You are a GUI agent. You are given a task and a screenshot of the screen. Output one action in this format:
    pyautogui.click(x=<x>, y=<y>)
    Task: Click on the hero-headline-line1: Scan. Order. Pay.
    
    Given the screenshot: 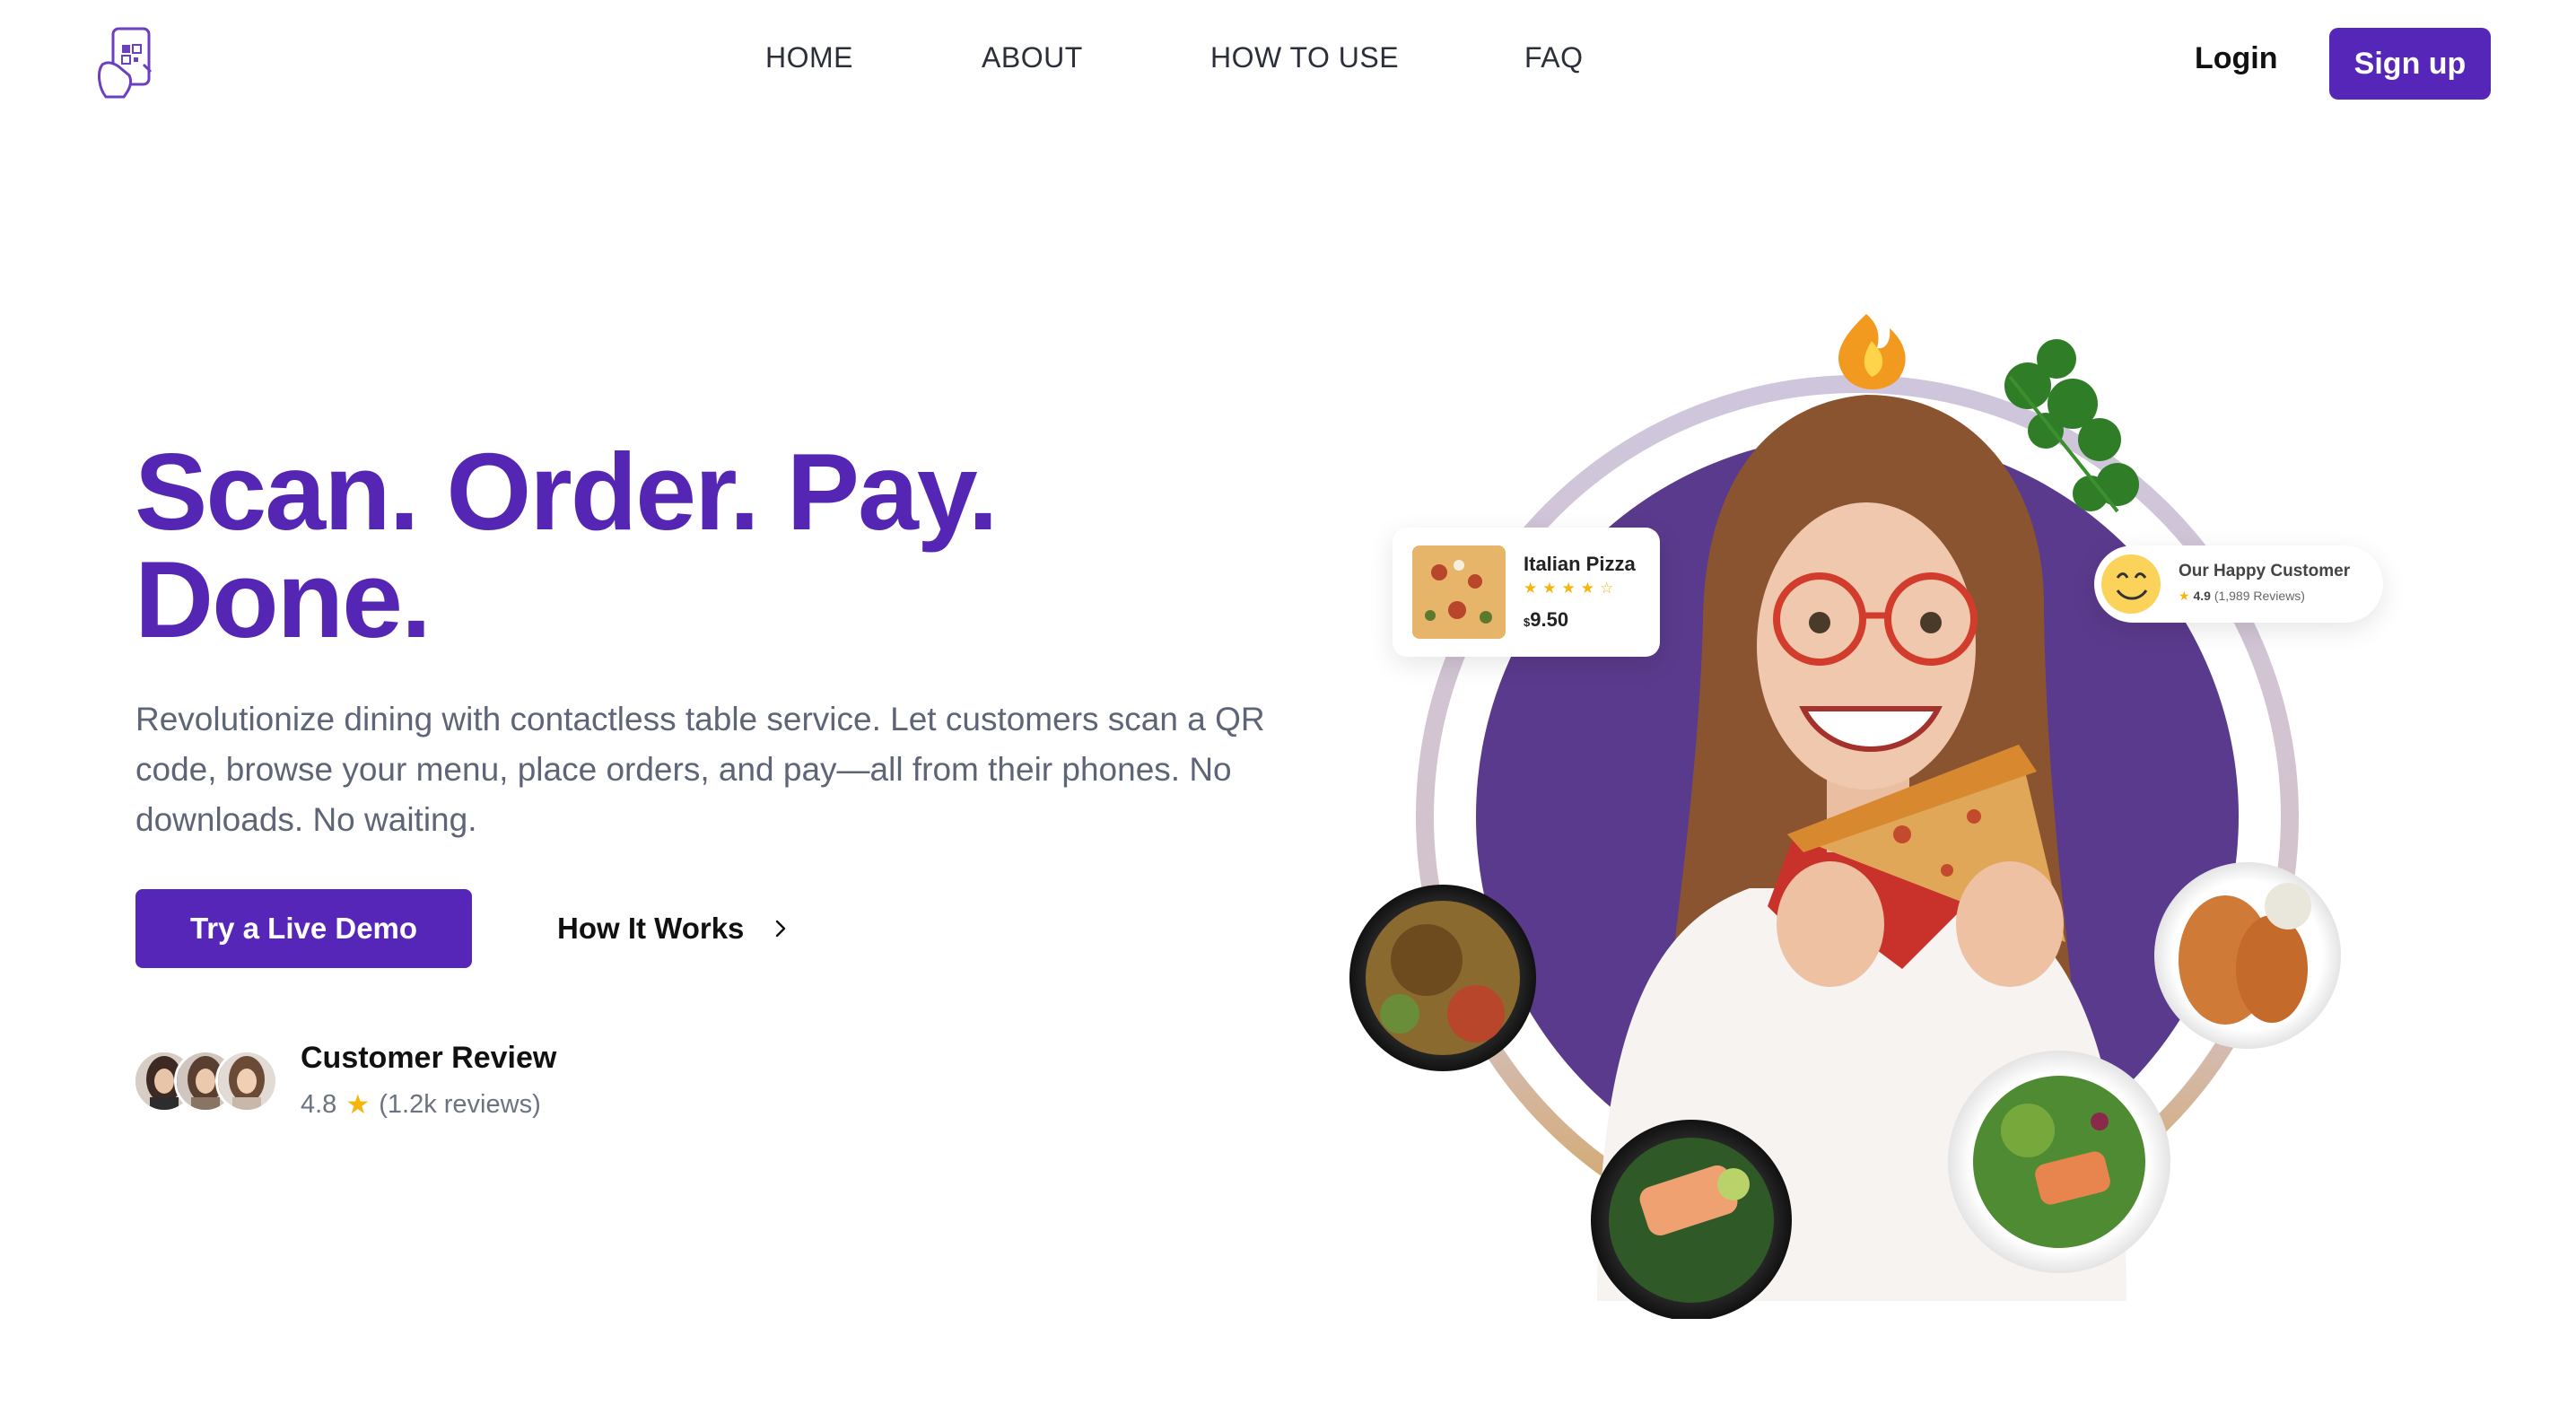 What is the action you would take?
    pyautogui.click(x=567, y=492)
    